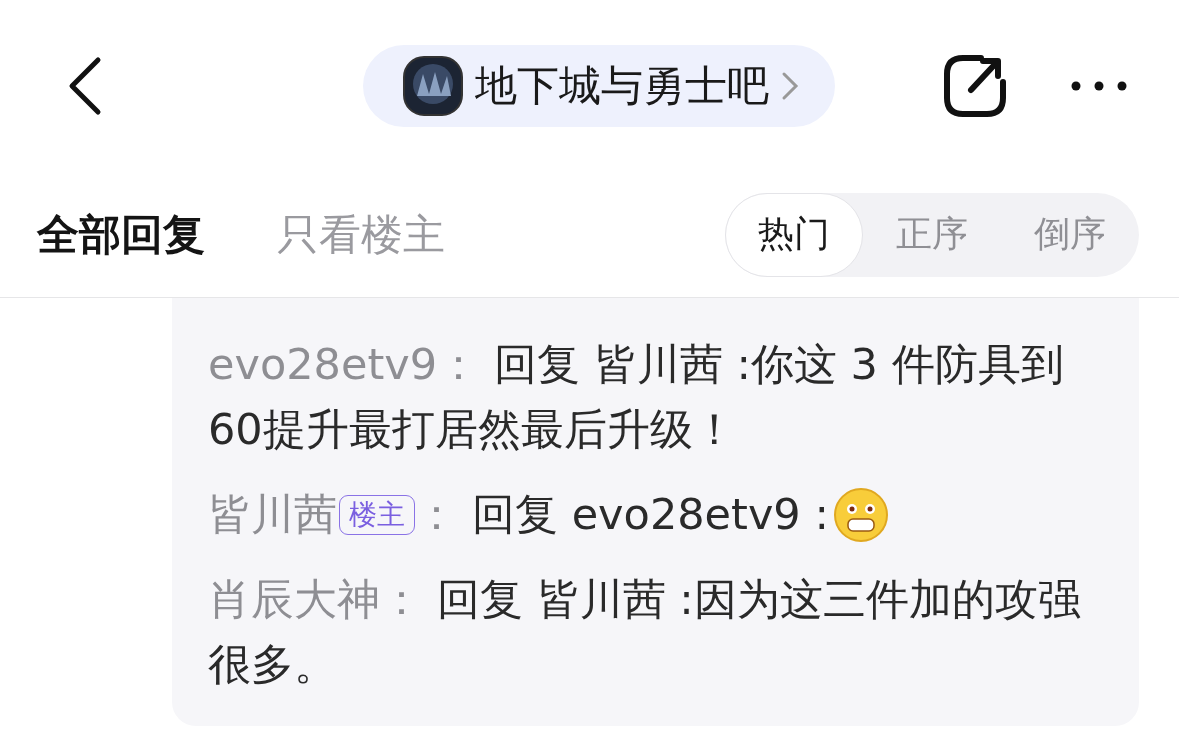 The height and width of the screenshot is (756, 1179). I want to click on chevron-right-icon, so click(789, 86).